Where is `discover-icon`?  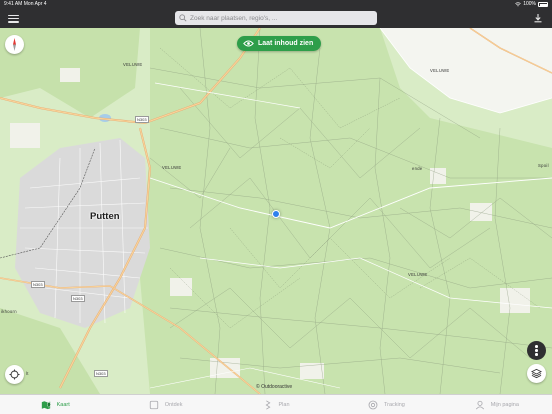
discover-icon is located at coordinates (153, 404).